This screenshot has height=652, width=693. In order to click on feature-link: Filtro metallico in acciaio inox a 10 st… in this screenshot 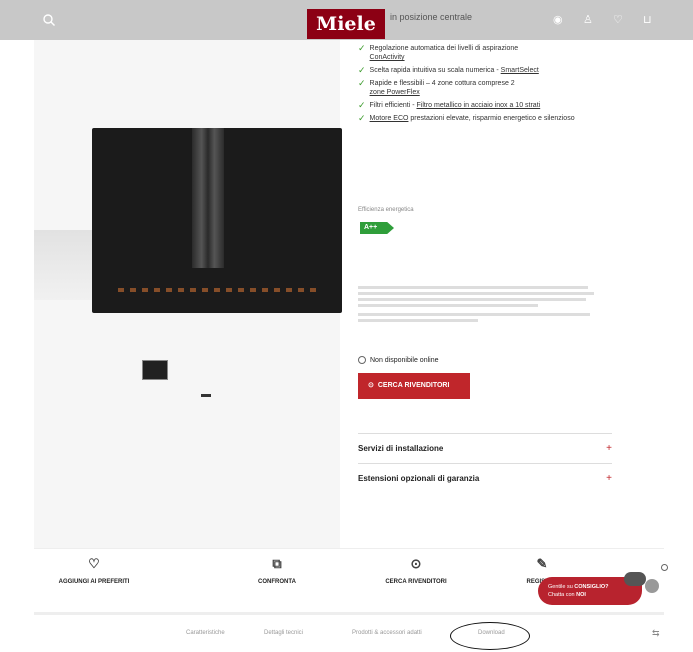, I will do `click(478, 105)`.